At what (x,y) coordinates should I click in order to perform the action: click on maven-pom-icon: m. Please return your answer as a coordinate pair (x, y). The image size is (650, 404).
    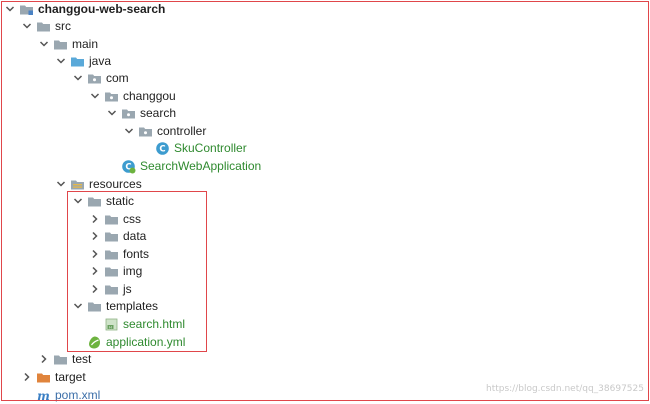
    Looking at the image, I should click on (43, 395).